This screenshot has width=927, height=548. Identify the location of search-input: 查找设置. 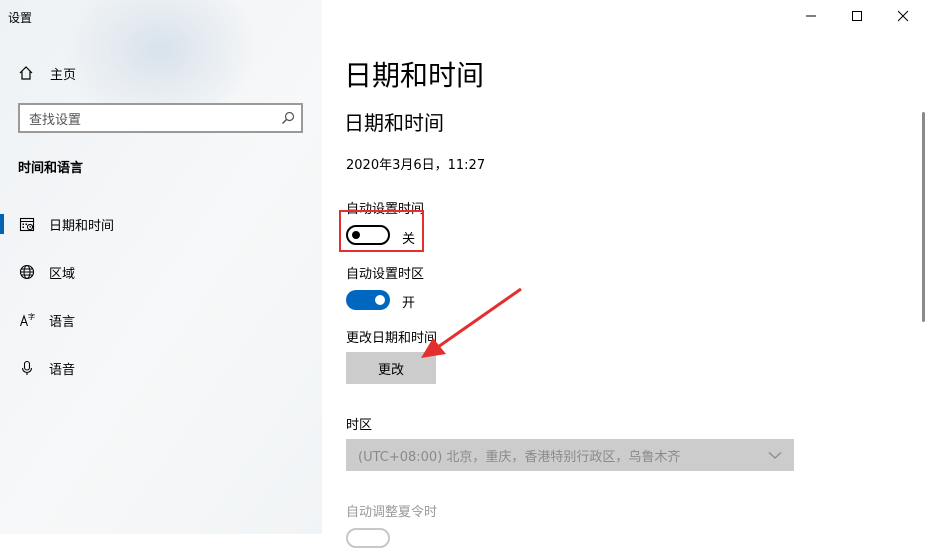
(160, 118).